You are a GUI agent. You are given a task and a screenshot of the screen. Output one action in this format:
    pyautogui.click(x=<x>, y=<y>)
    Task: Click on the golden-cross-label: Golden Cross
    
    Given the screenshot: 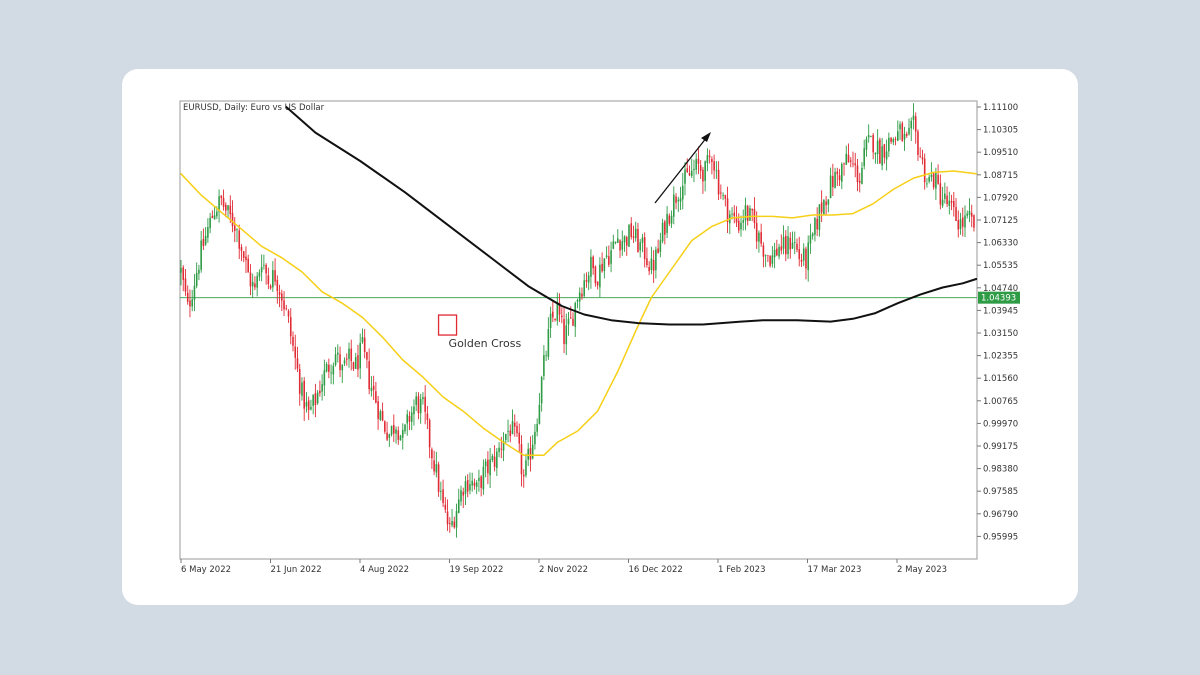 What is the action you would take?
    pyautogui.click(x=485, y=343)
    